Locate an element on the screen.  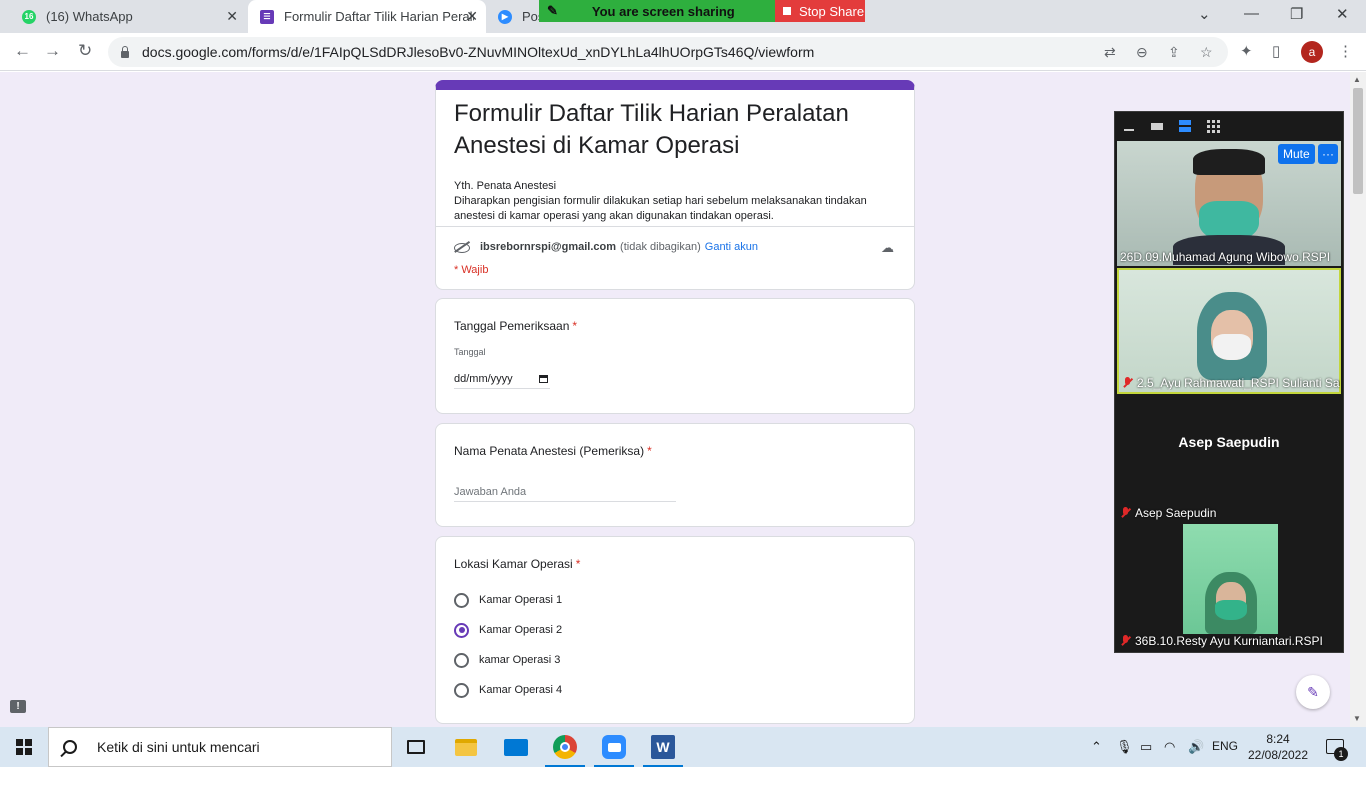
task-view-icon is located at coordinates (416, 747).